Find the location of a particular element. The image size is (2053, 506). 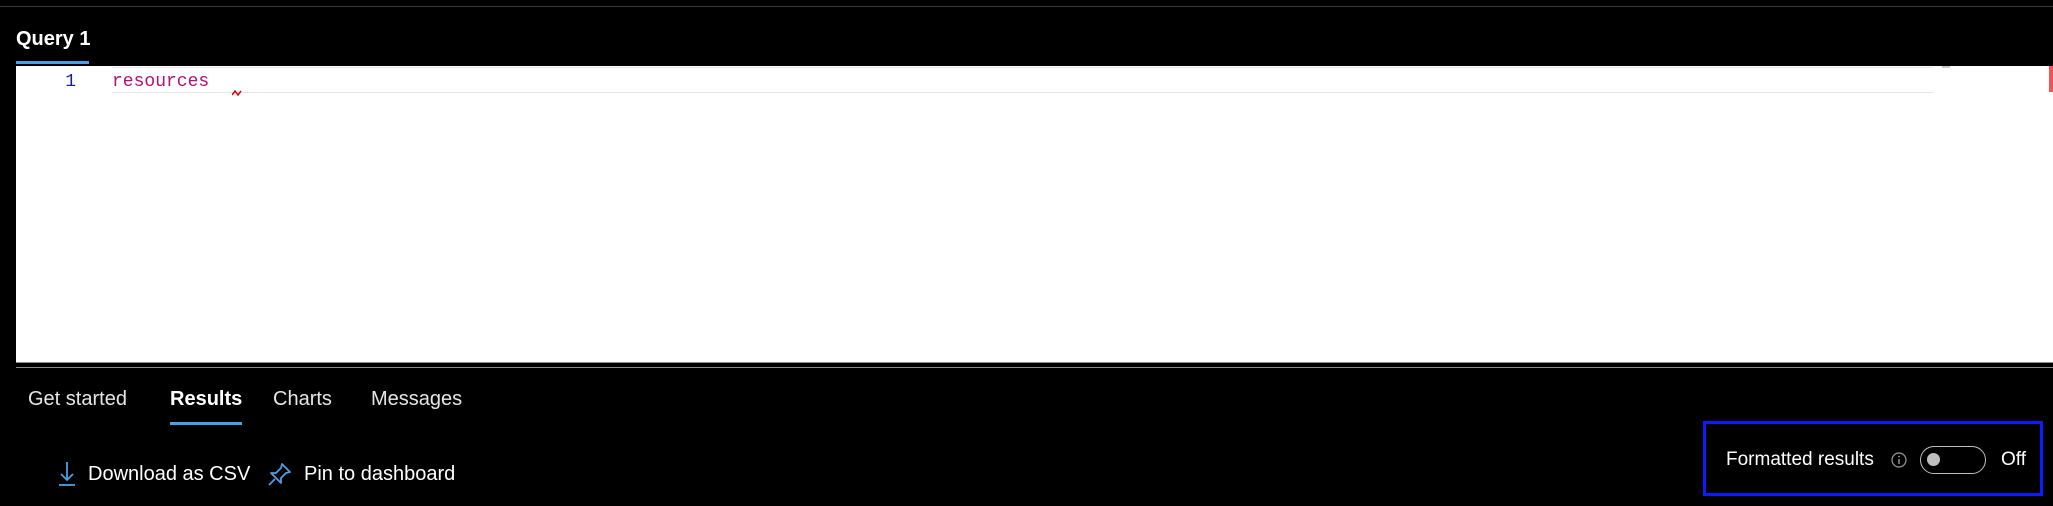

current-line-highlight is located at coordinates (1023, 80).